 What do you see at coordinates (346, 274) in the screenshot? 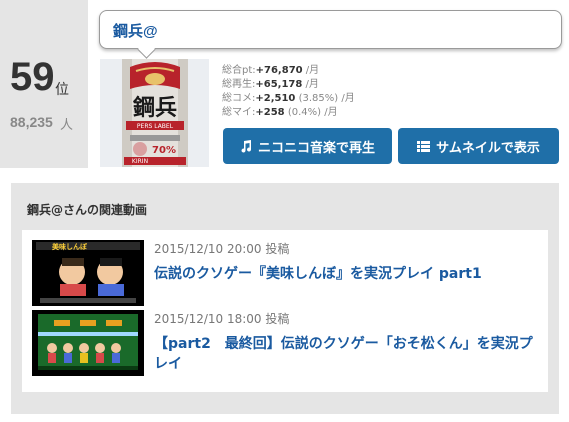
I see `video-title-link: 伝説のクソゲー『美味しんぼ』を実況プレイ part1` at bounding box center [346, 274].